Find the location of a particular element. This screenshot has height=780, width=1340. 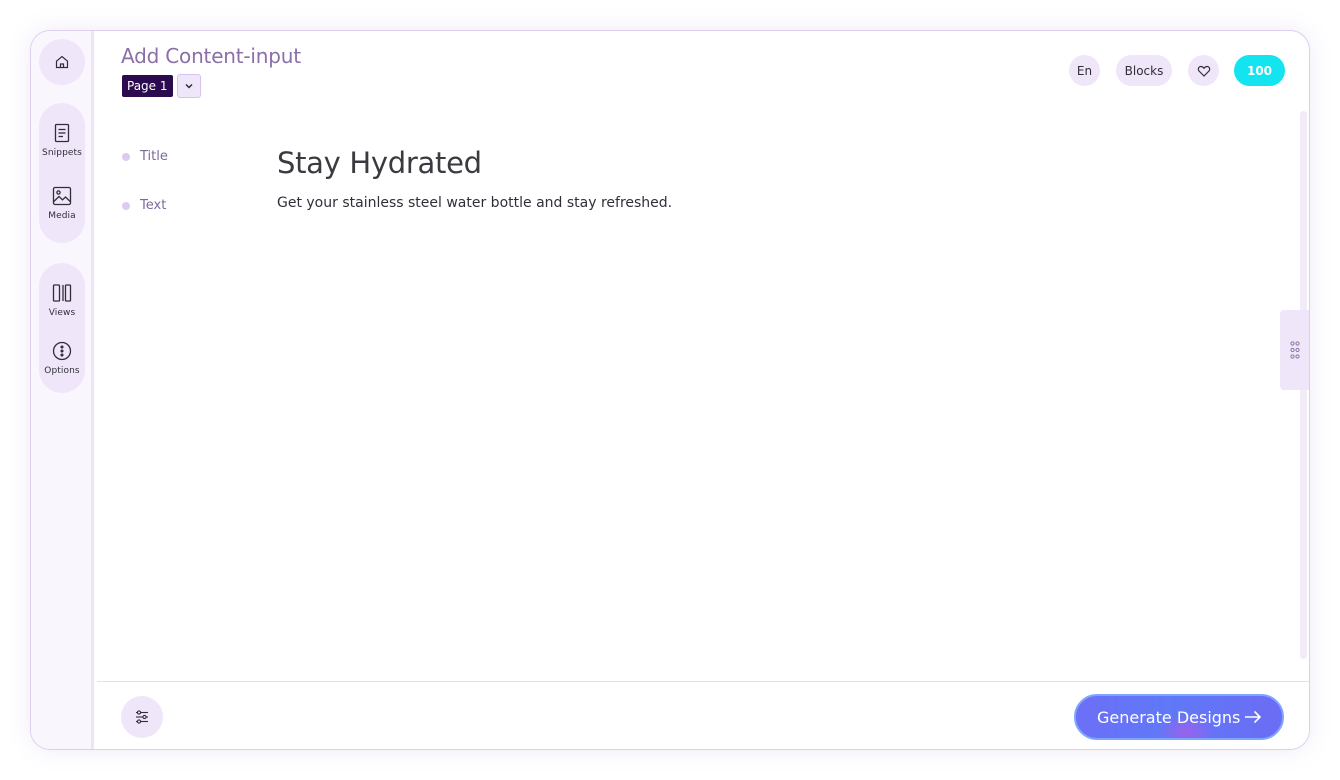

sliders-icon is located at coordinates (142, 717).